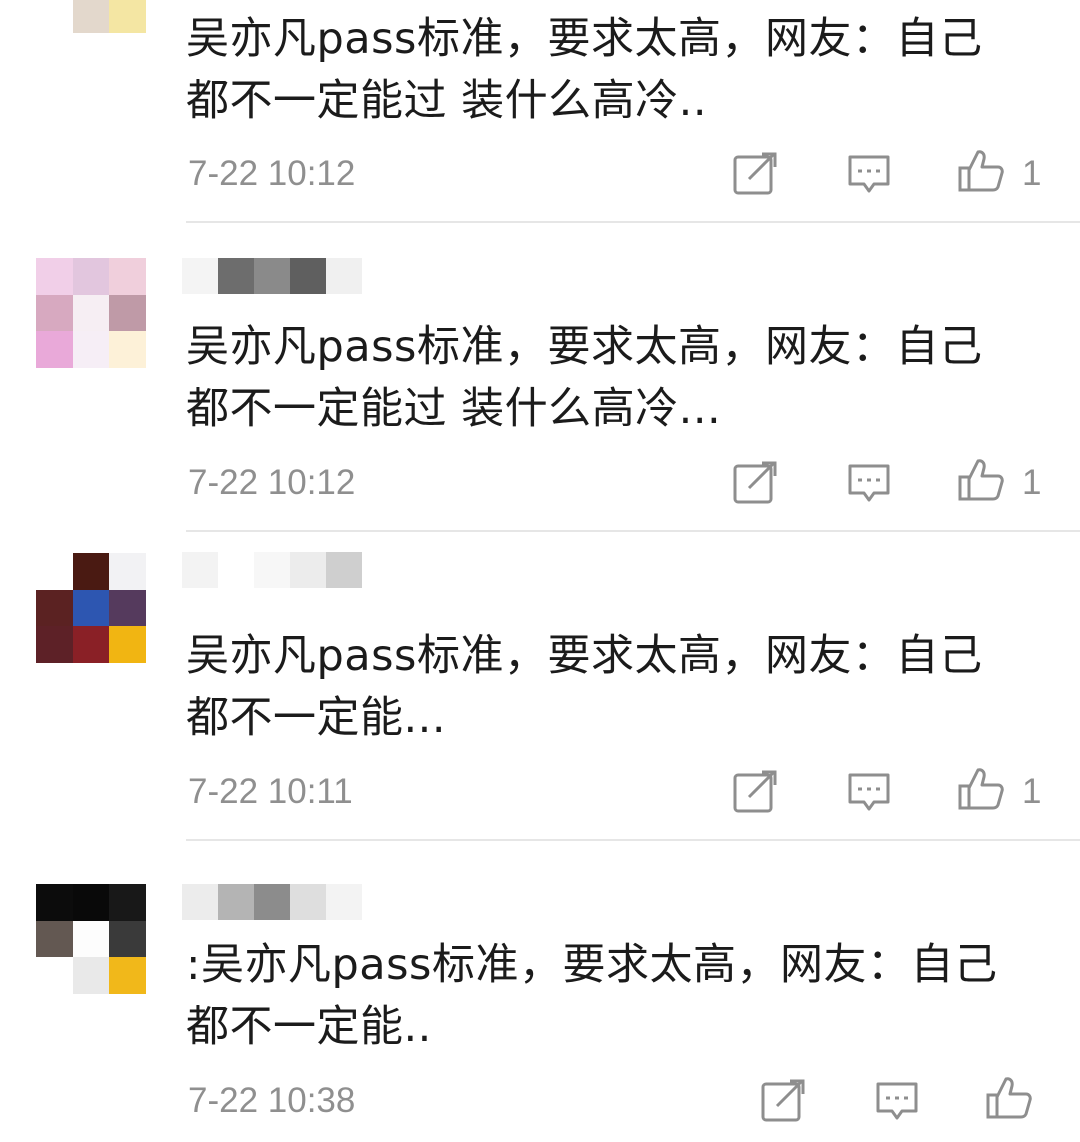  What do you see at coordinates (584, 70) in the screenshot?
I see `comment-text: 吴亦凡pass标准，要求太高，网友：自己 都不一定能过 装什么高冷..` at bounding box center [584, 70].